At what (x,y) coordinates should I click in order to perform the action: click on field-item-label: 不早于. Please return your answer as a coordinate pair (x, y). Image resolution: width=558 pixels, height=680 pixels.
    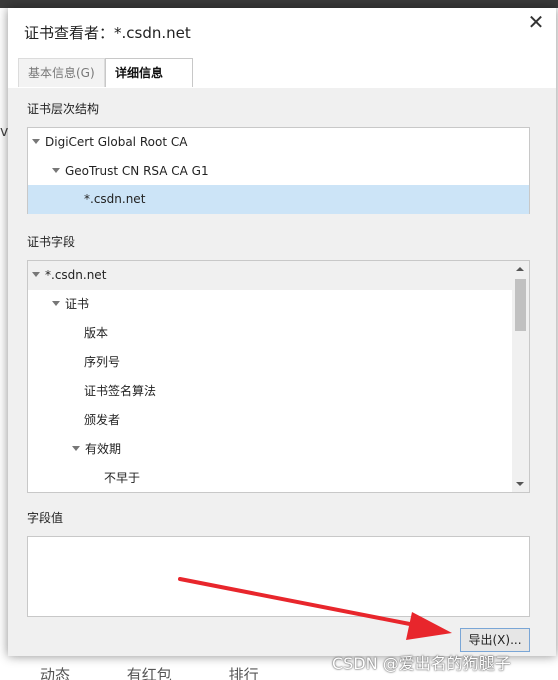
    Looking at the image, I should click on (122, 478).